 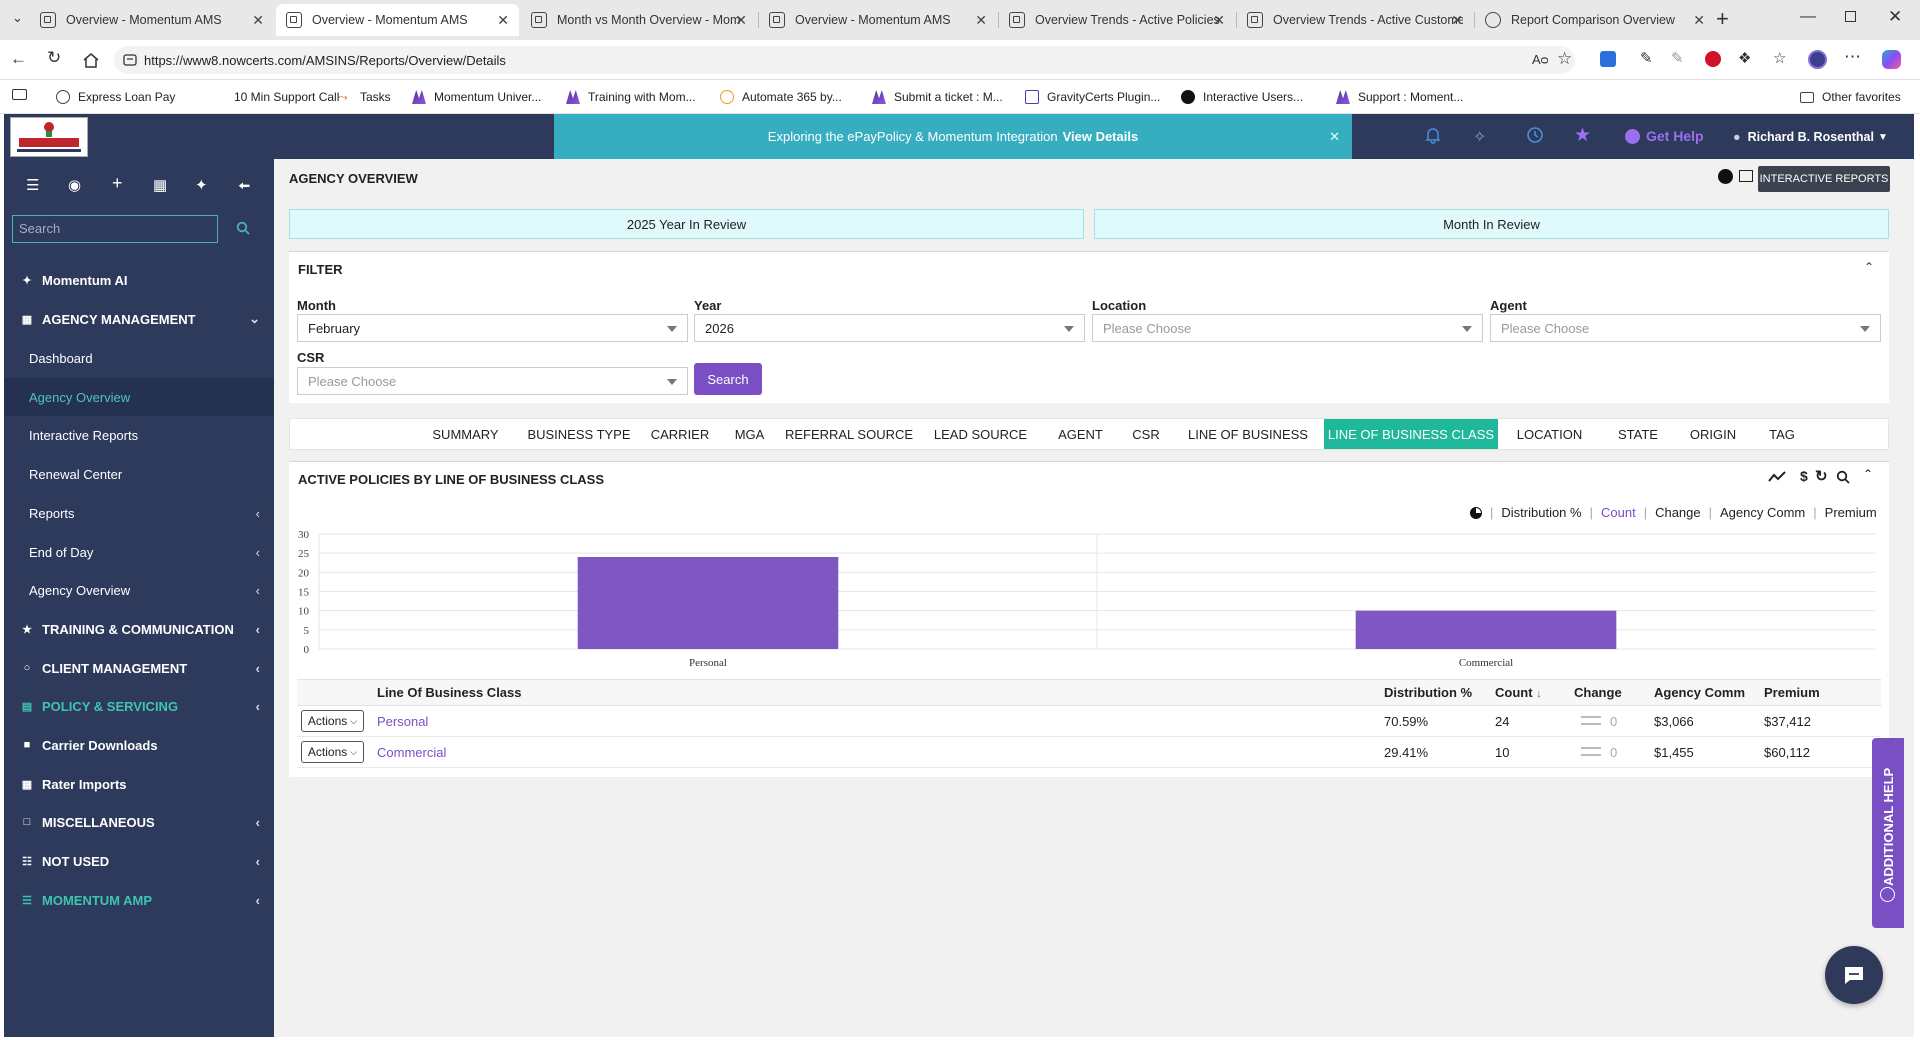 I want to click on banner-view-details-link: View Details, so click(x=1101, y=136).